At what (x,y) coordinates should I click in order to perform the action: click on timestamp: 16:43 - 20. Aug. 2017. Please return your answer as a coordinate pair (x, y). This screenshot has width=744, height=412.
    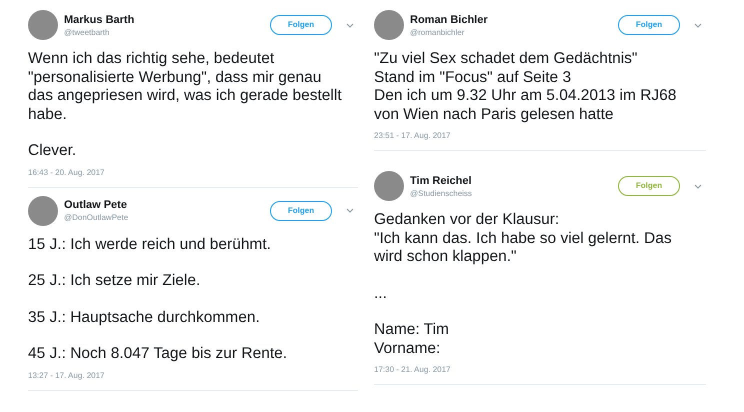
    Looking at the image, I should click on (193, 172).